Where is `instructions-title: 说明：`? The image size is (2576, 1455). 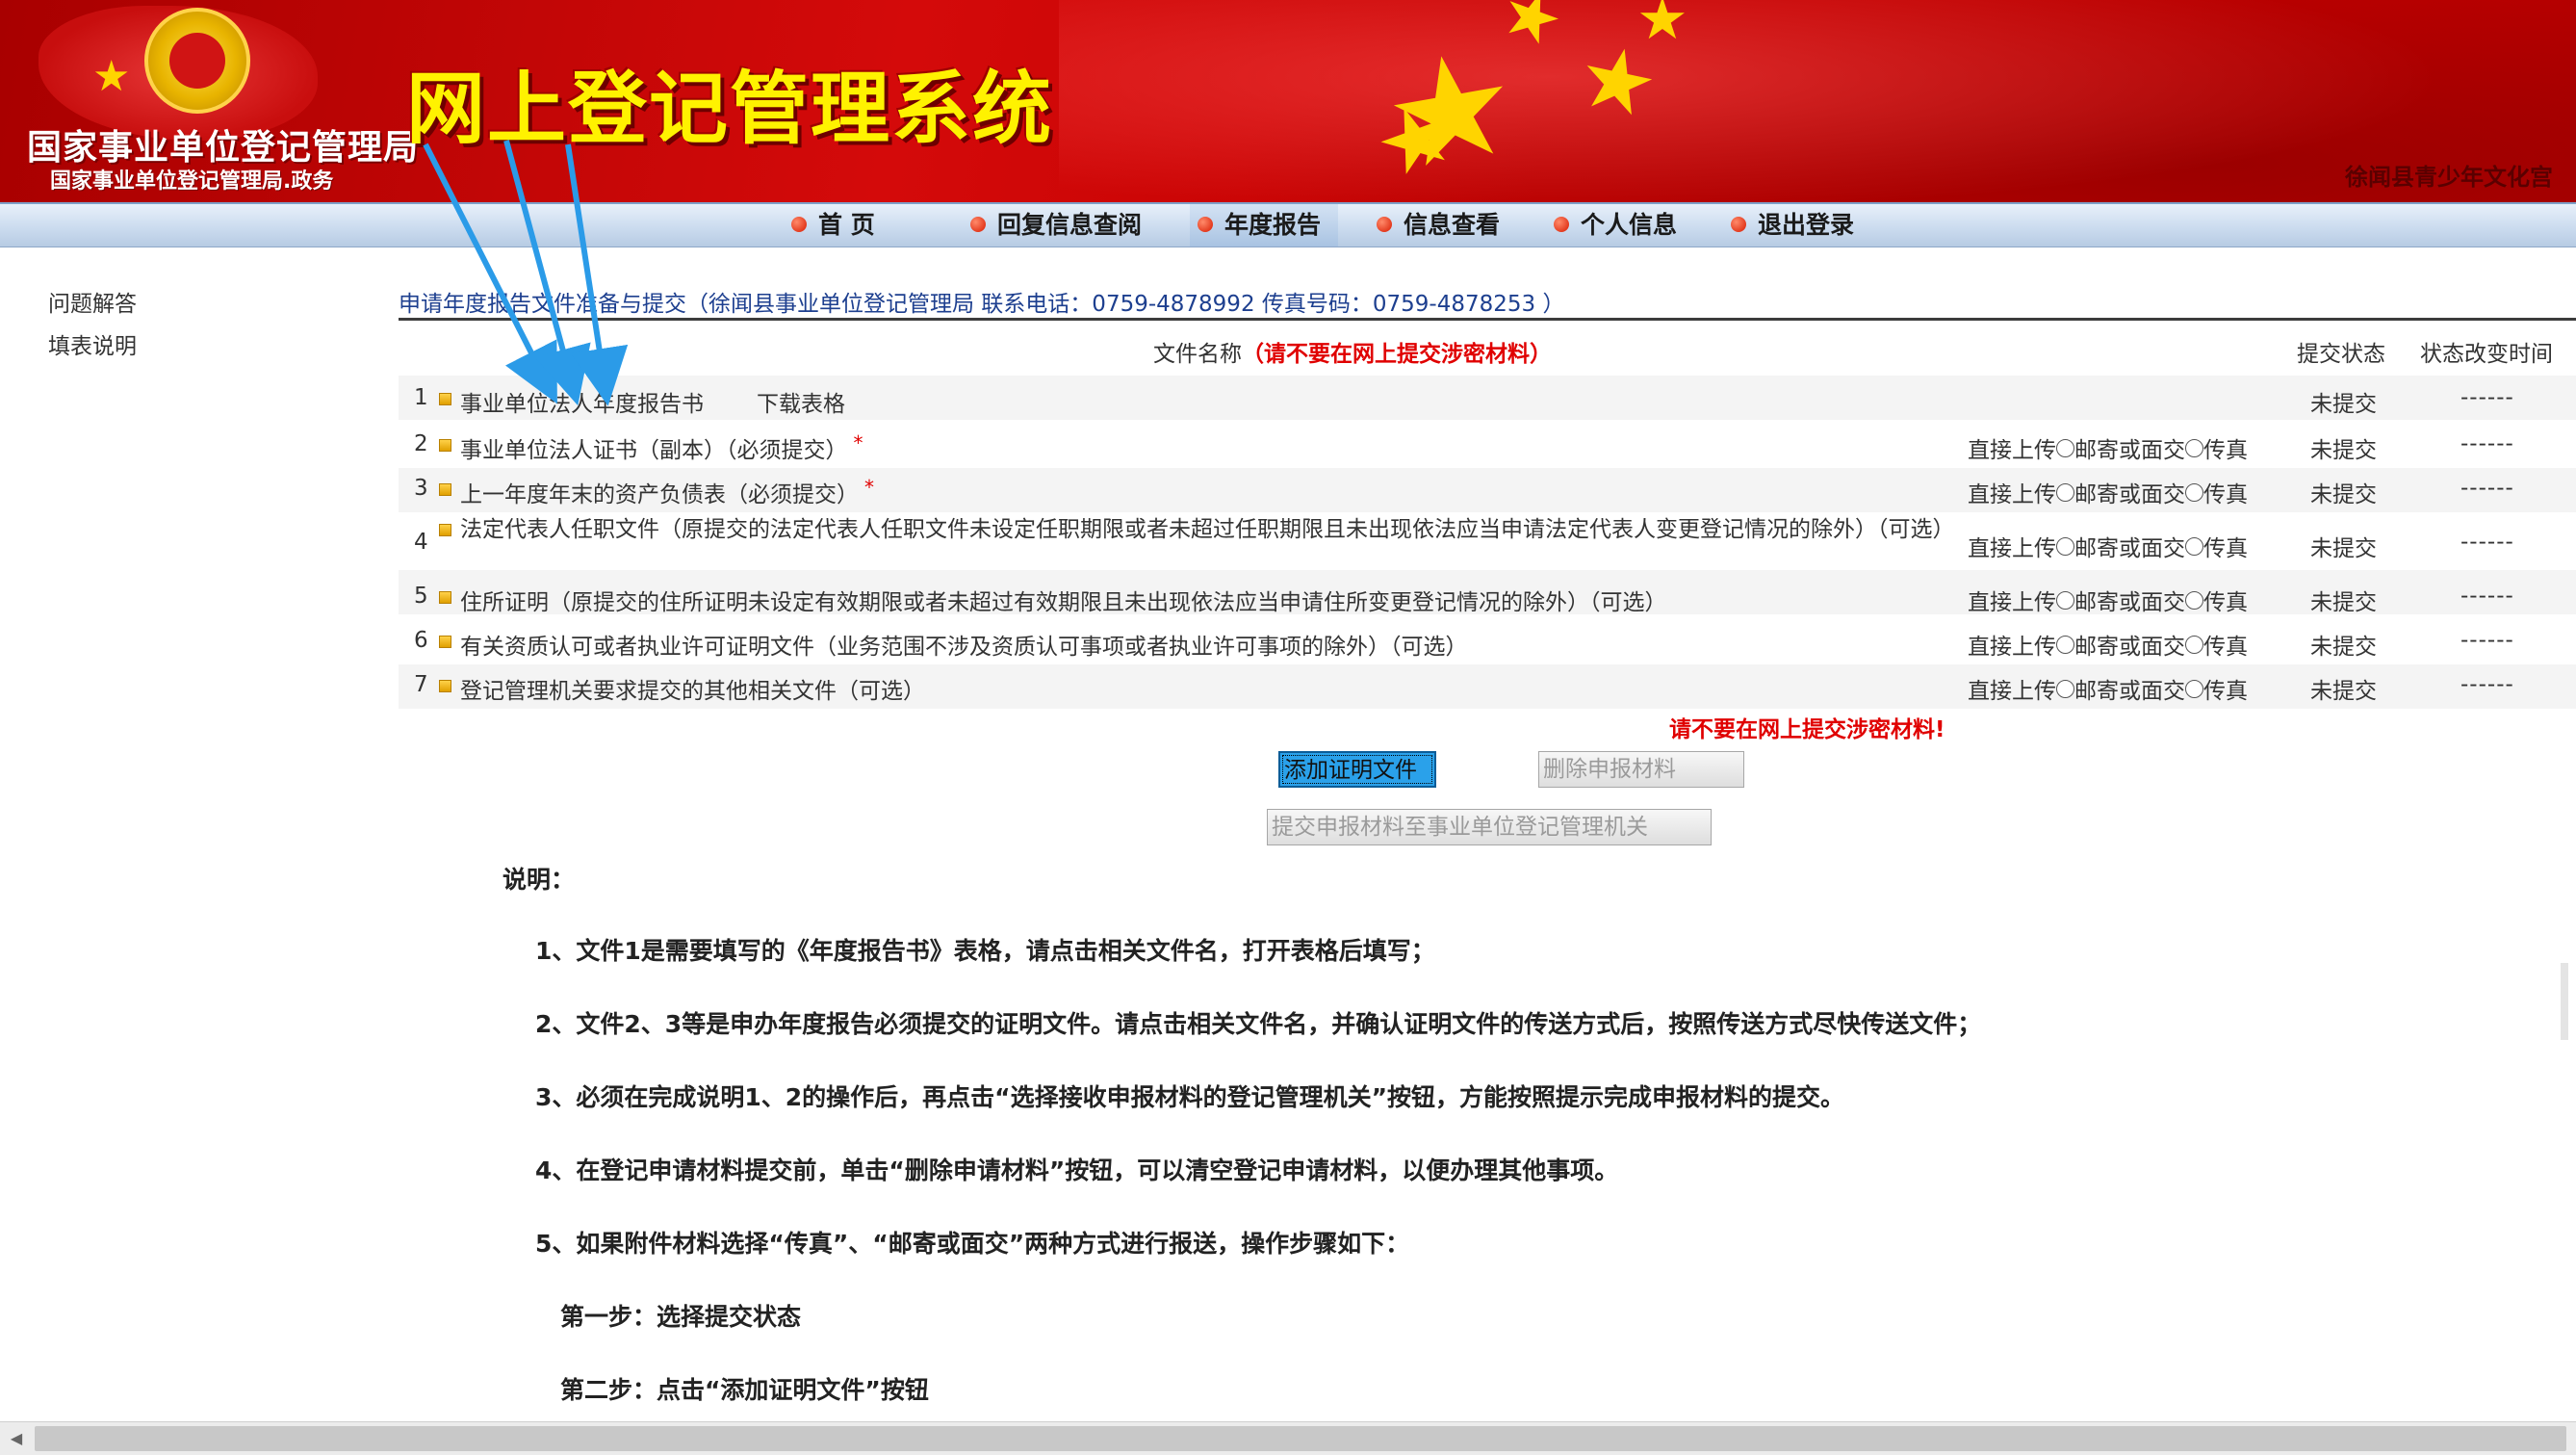
instructions-title: 说明： is located at coordinates (539, 880).